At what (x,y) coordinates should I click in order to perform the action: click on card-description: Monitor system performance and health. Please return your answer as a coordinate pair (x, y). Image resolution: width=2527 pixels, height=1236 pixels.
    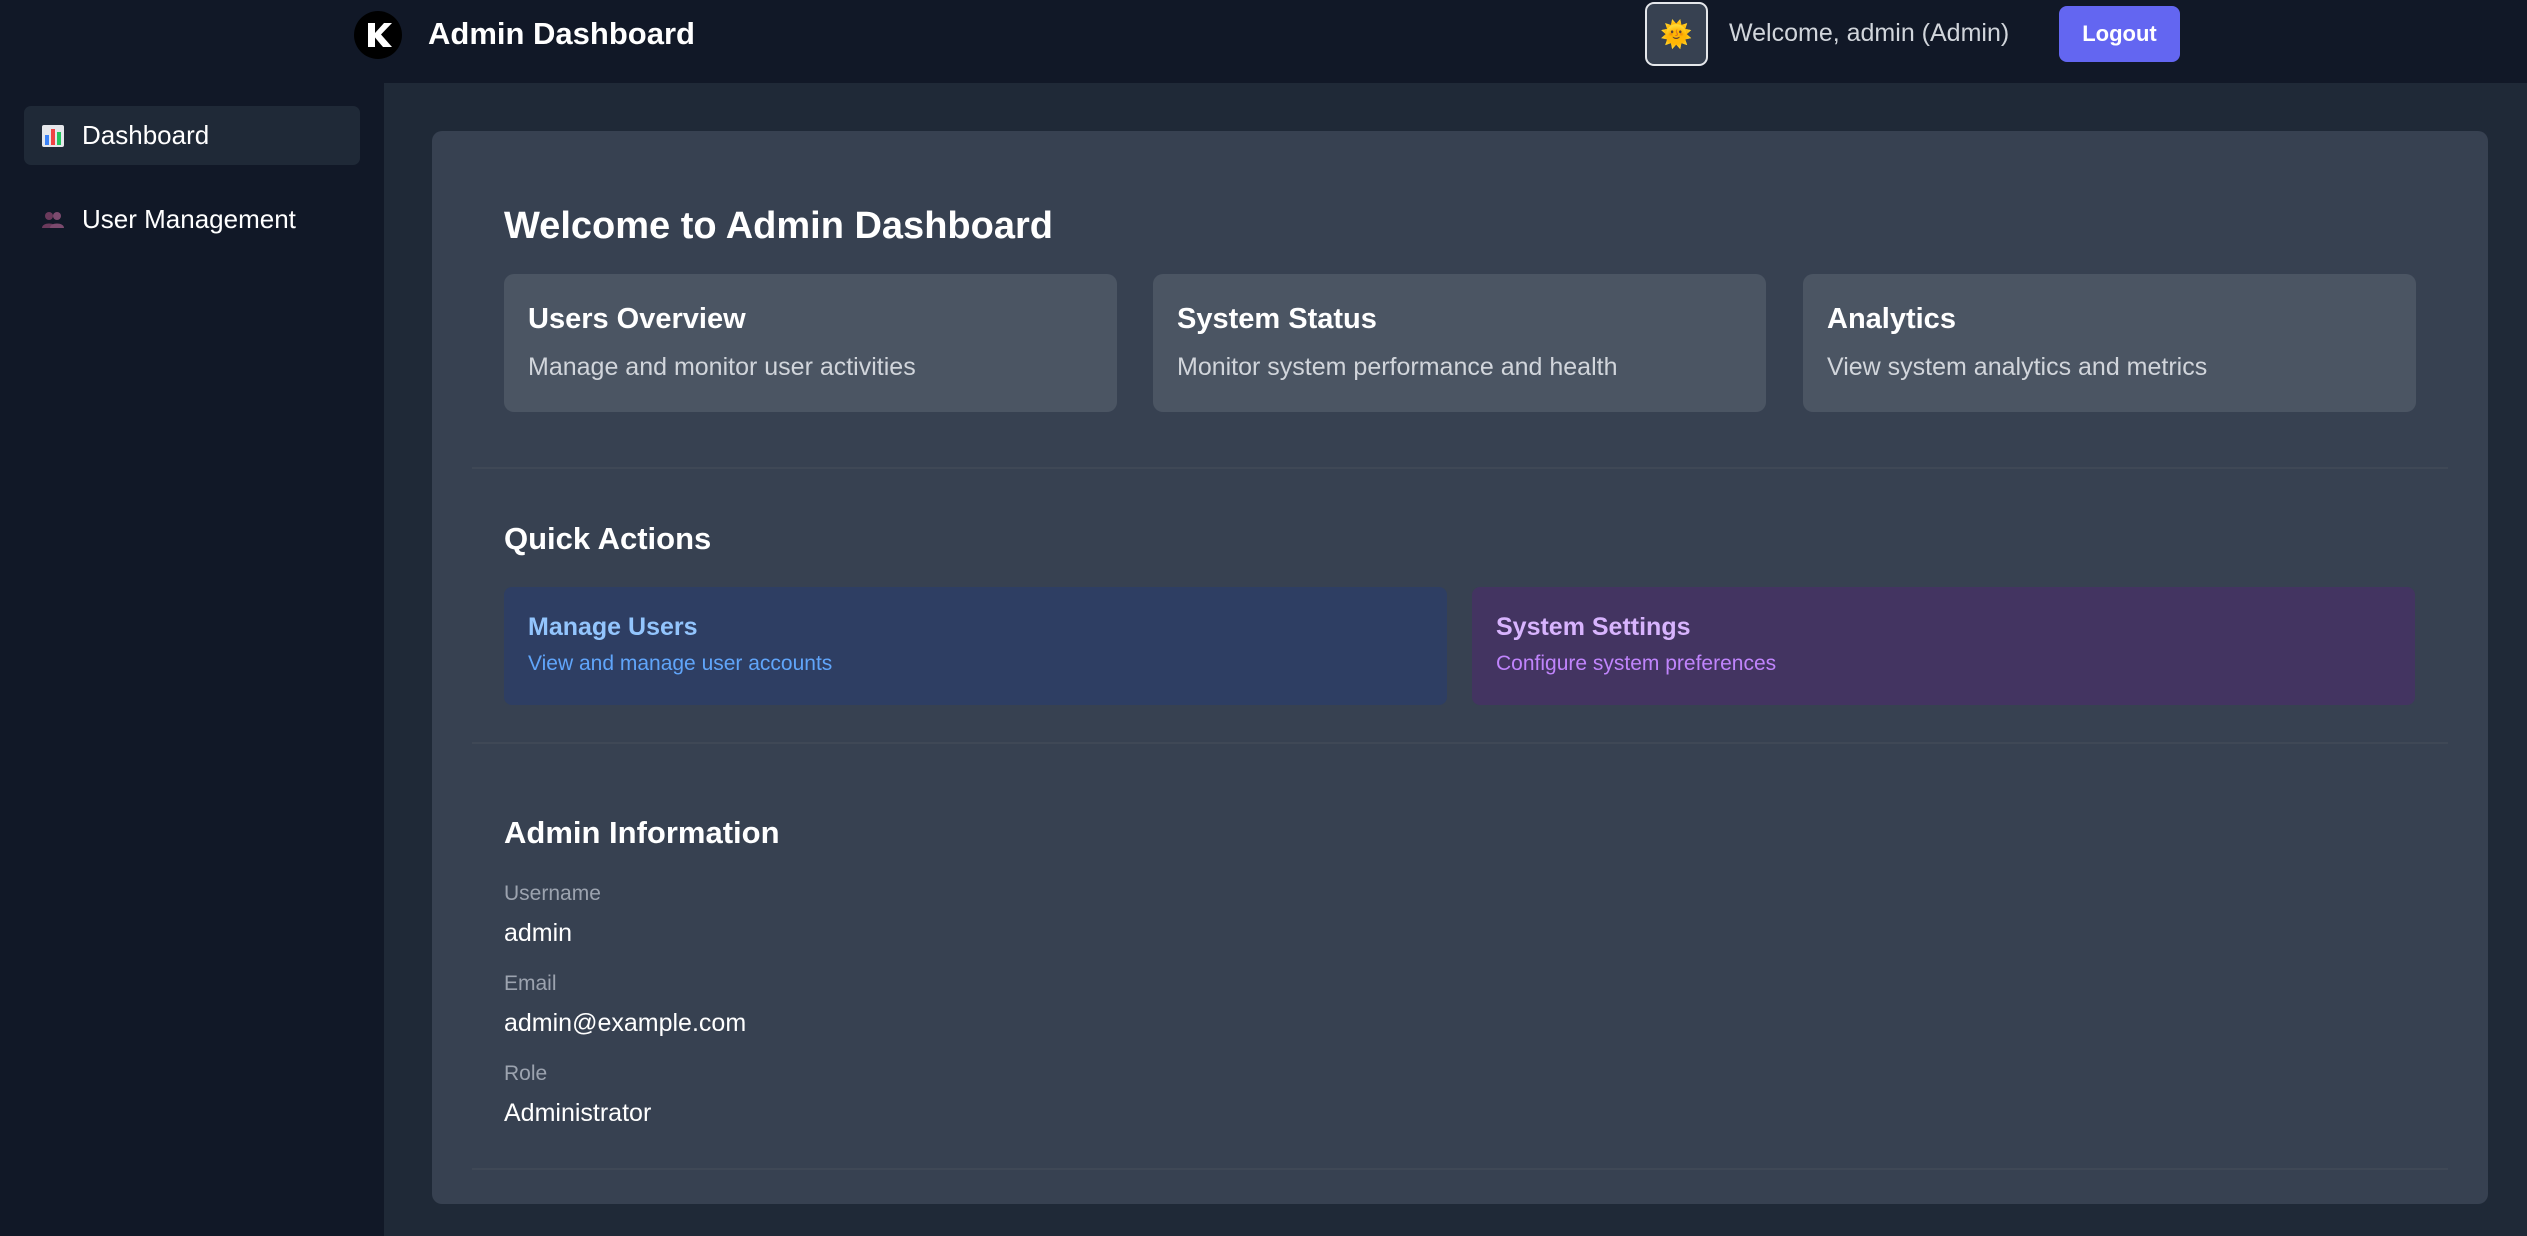
    Looking at the image, I should click on (1397, 367).